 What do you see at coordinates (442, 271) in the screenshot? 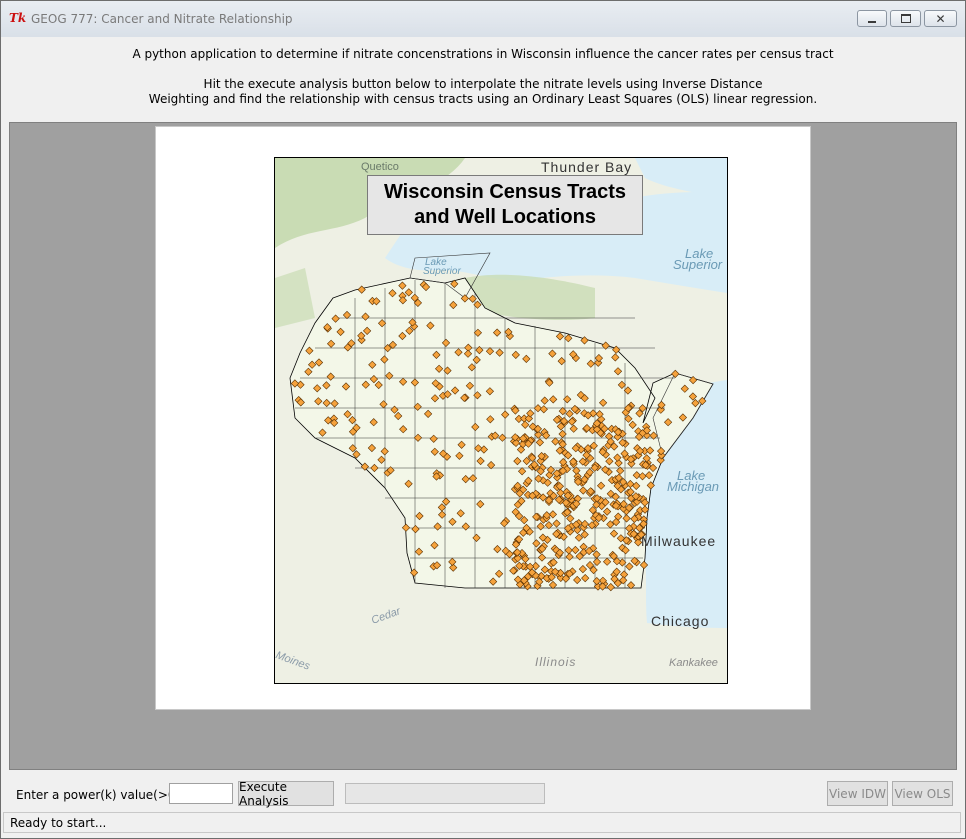
I see `place-lake-superior-small-2: Superior` at bounding box center [442, 271].